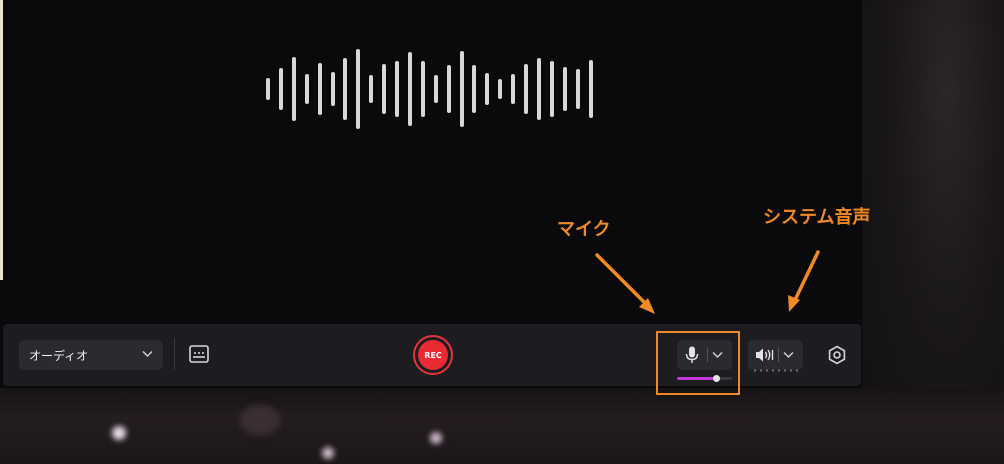 The height and width of the screenshot is (464, 1004). What do you see at coordinates (1, 140) in the screenshot?
I see `window-edge` at bounding box center [1, 140].